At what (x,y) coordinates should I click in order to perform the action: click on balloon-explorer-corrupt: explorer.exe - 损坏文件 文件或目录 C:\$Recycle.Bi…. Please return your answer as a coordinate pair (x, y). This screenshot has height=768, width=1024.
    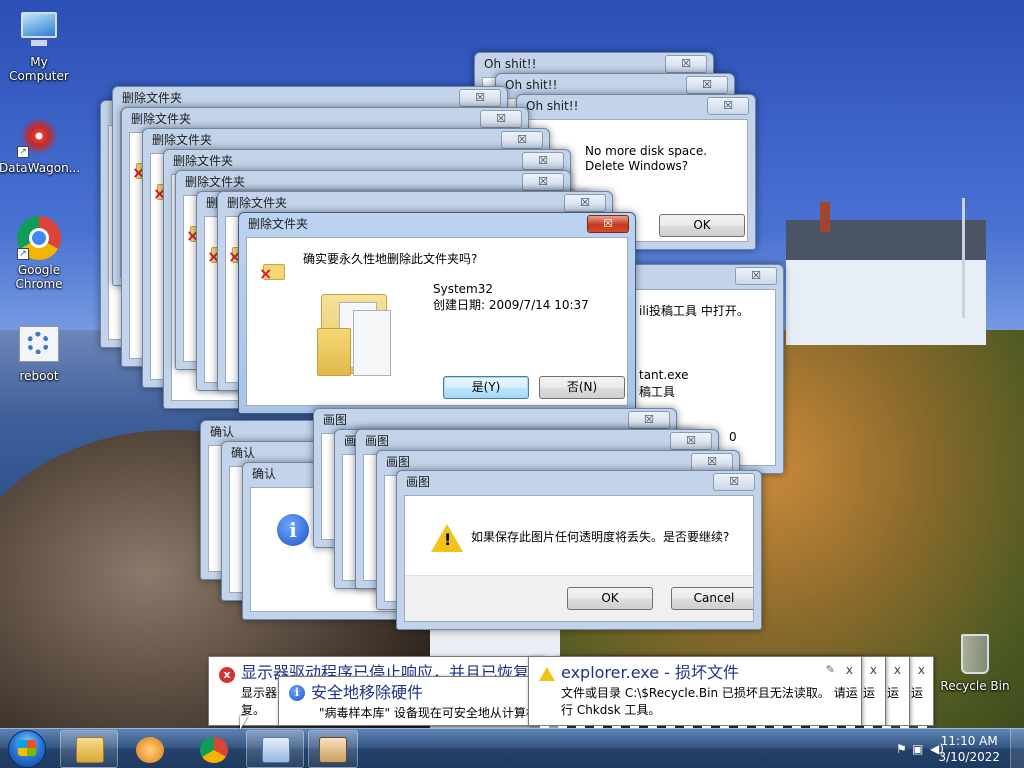
    Looking at the image, I should click on (695, 691).